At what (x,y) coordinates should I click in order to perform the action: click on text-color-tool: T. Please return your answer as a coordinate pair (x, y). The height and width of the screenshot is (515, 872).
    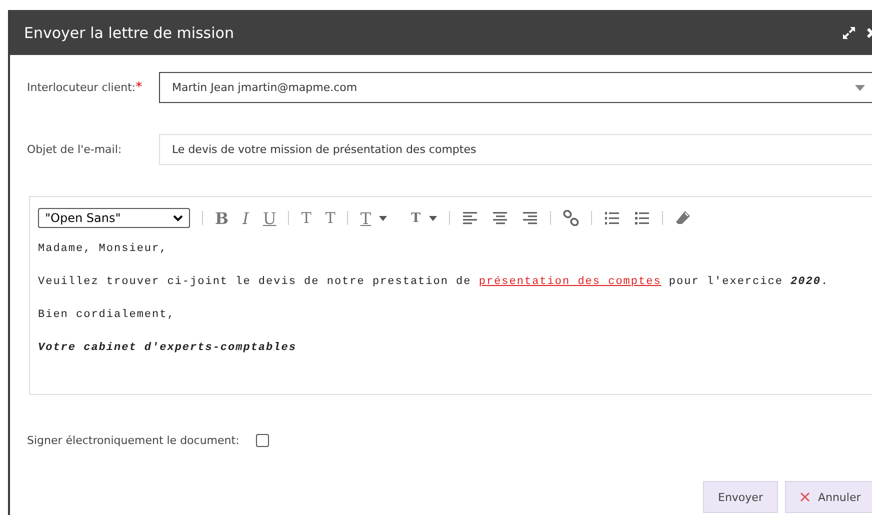
    Looking at the image, I should click on (374, 218).